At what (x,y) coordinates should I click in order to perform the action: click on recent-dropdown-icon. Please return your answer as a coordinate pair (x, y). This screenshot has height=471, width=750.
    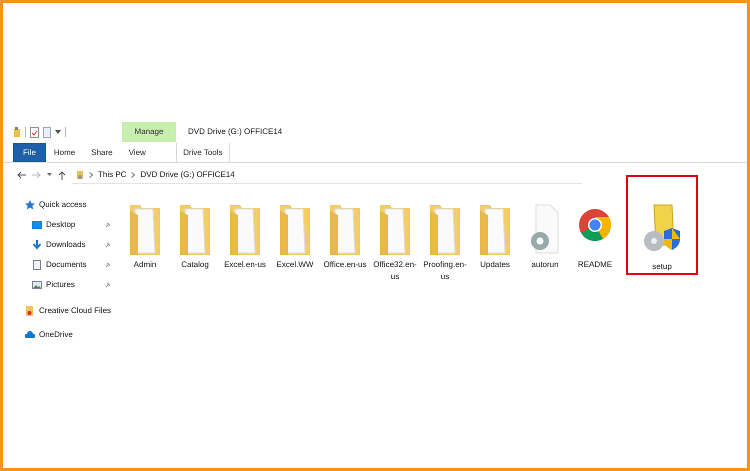
    Looking at the image, I should click on (49, 175).